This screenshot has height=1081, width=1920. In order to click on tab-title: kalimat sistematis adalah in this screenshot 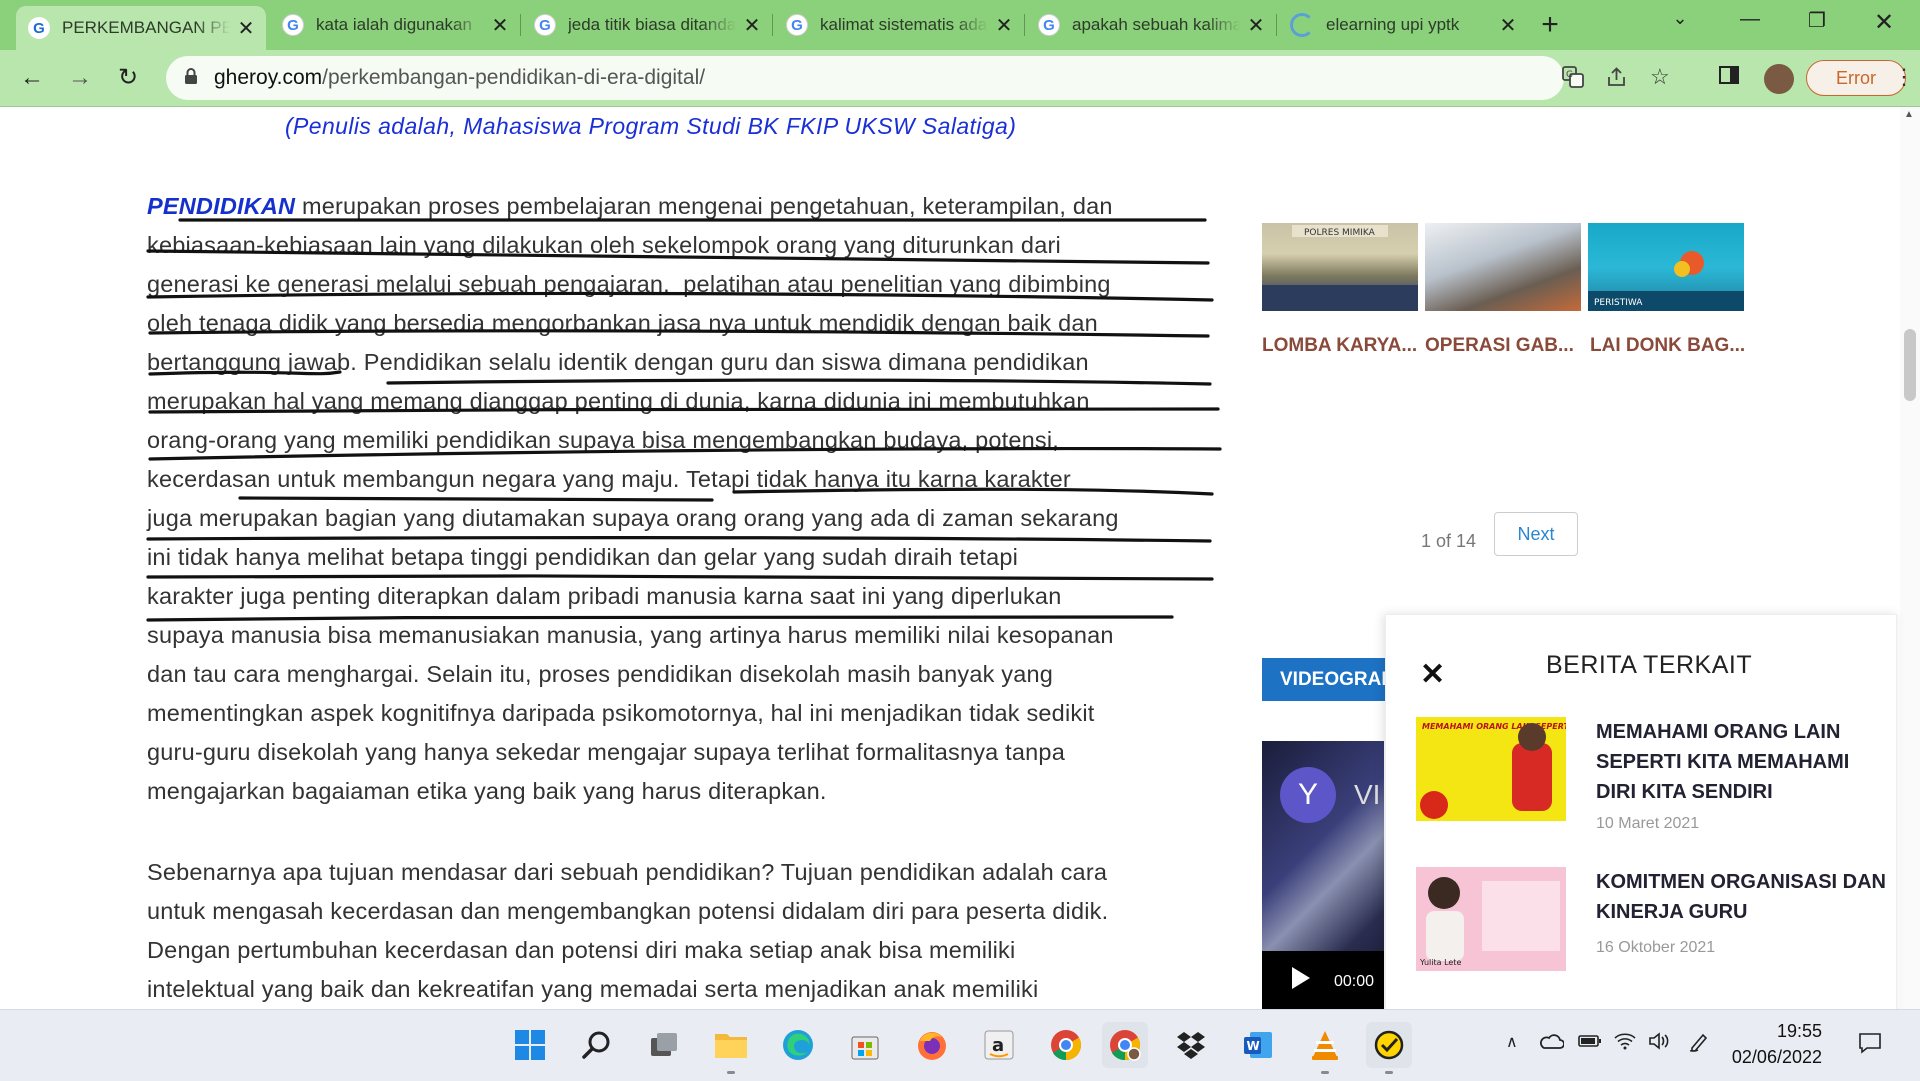, I will do `click(904, 24)`.